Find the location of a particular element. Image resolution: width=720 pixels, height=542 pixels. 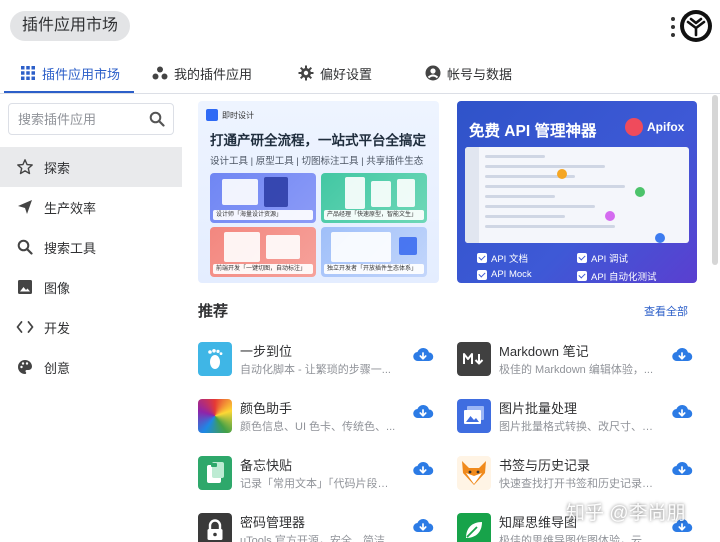

sidebar-item-search-tools: 搜索工具 is located at coordinates (91, 247).